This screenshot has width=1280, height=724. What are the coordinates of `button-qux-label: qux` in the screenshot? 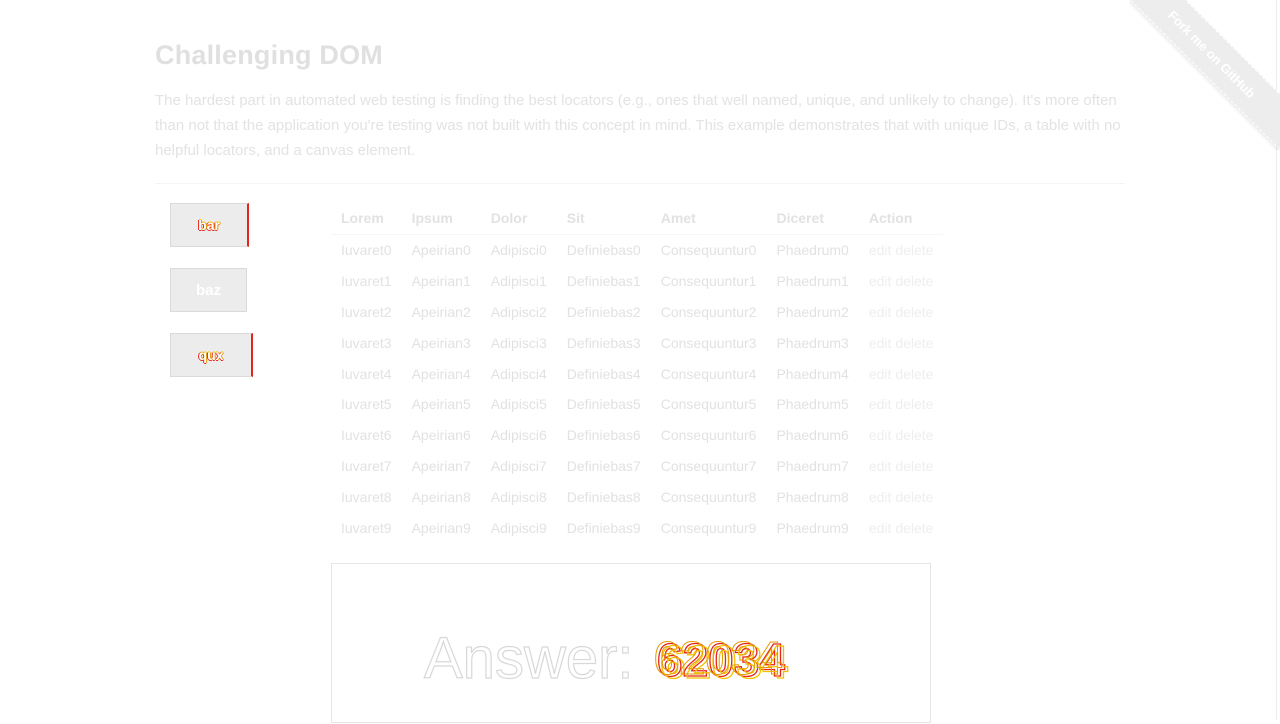 It's located at (211, 354).